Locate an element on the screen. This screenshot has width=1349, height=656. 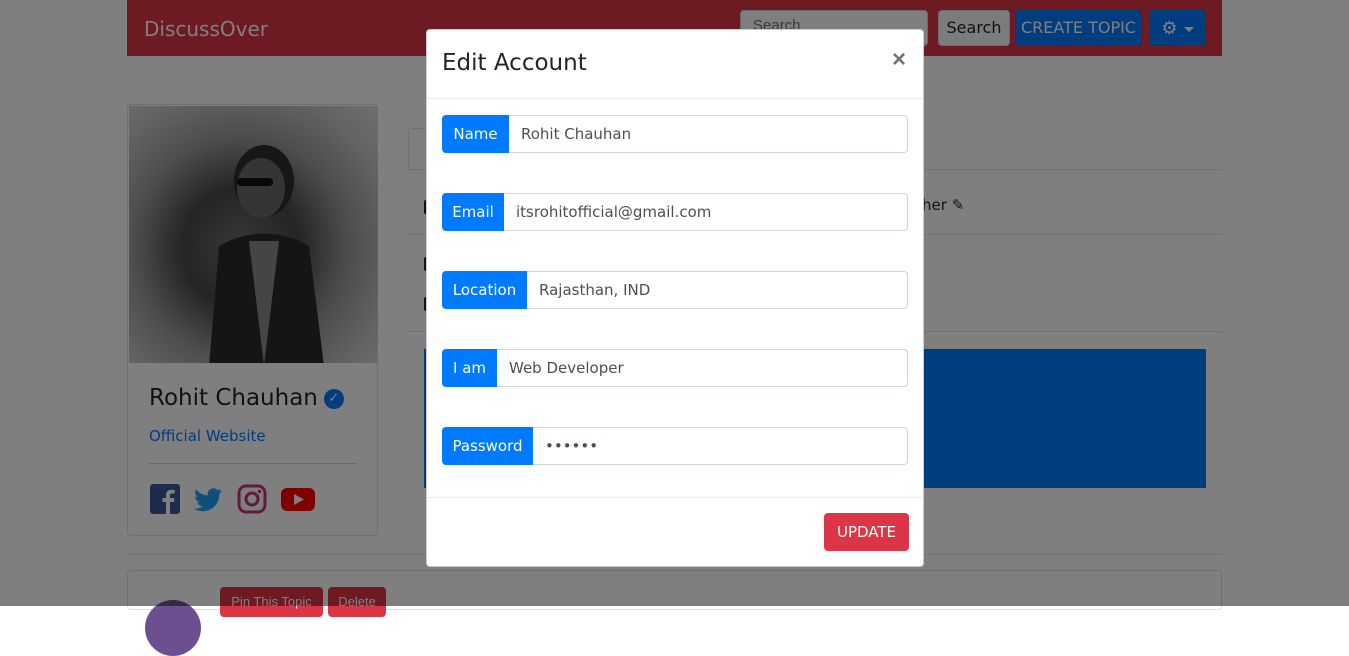
occupation-label: I am is located at coordinates (469, 368).